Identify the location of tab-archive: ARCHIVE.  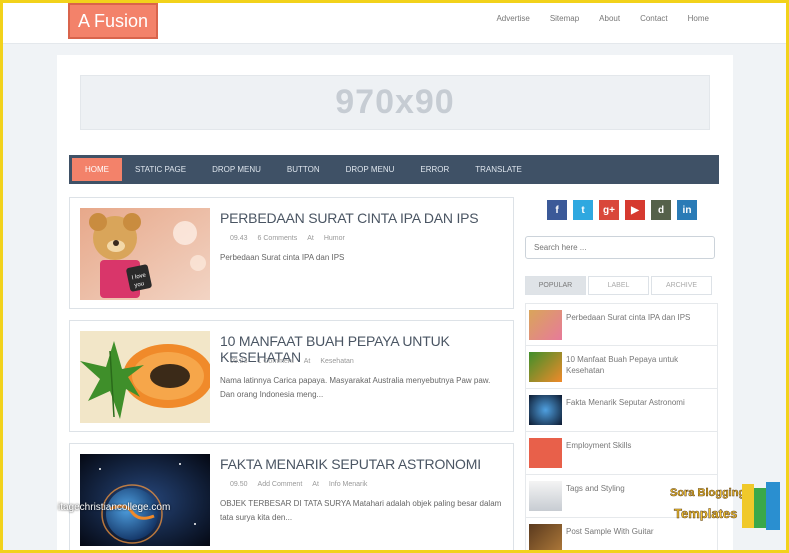
(681, 285).